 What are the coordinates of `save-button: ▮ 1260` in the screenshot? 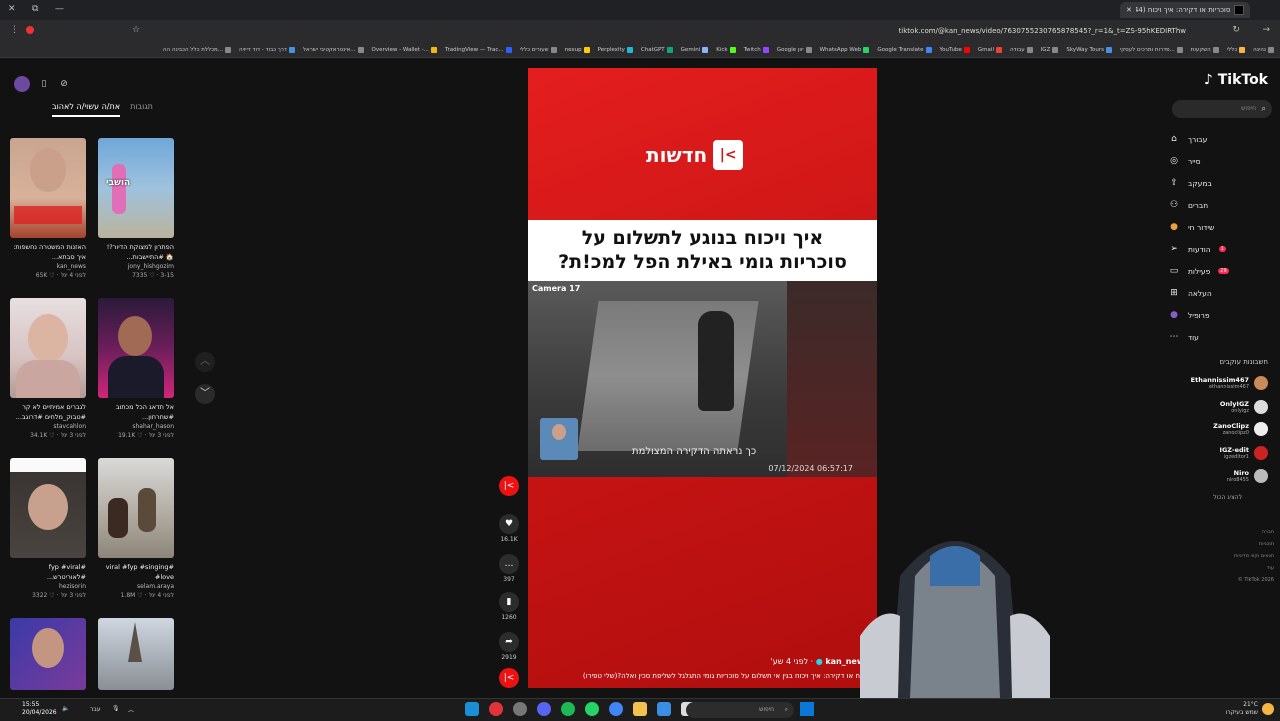 It's located at (509, 606).